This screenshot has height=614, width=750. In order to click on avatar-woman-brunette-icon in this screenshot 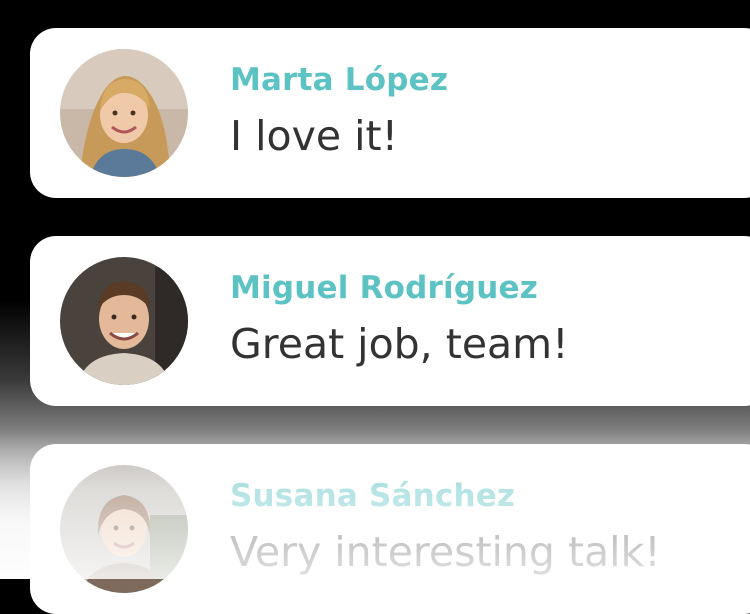, I will do `click(124, 529)`.